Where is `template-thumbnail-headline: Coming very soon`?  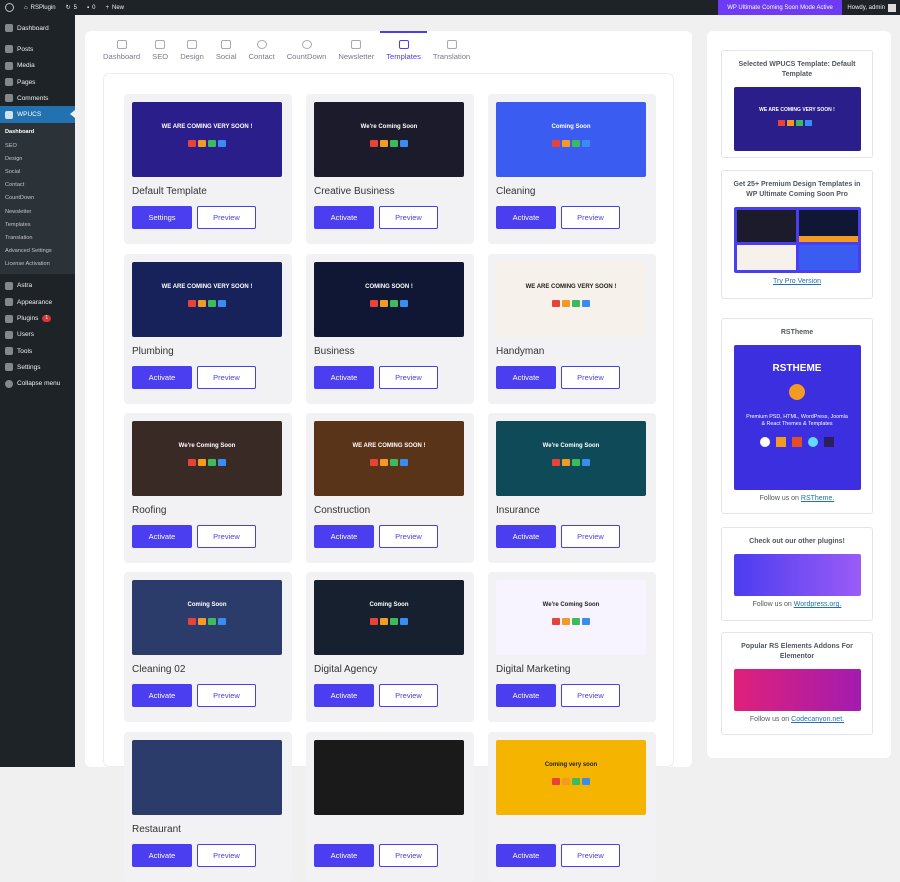 template-thumbnail-headline: Coming very soon is located at coordinates (571, 765).